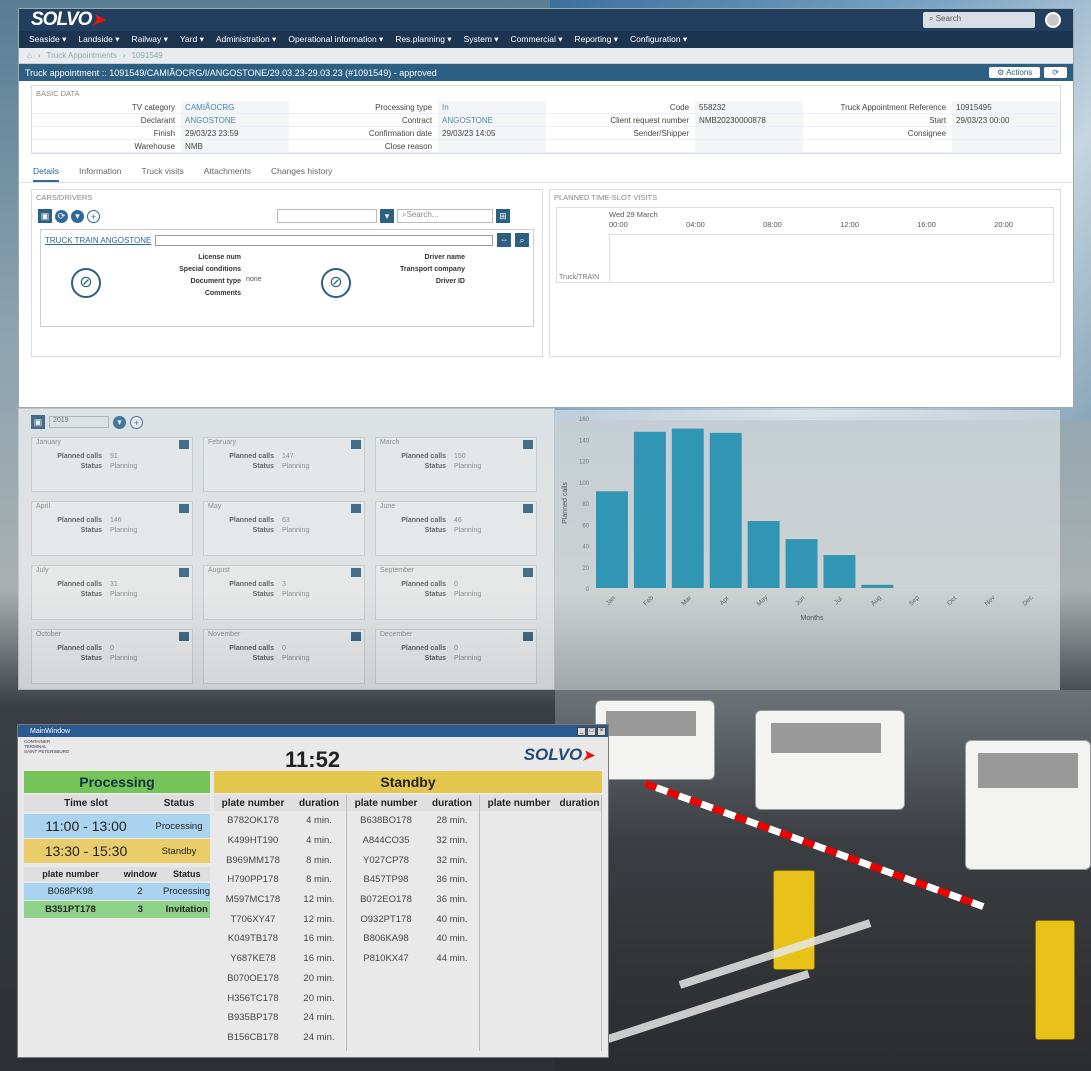 Image resolution: width=1091 pixels, height=1071 pixels. Describe the element at coordinates (29, 55) in the screenshot. I see `home-icon: ⌂` at that location.